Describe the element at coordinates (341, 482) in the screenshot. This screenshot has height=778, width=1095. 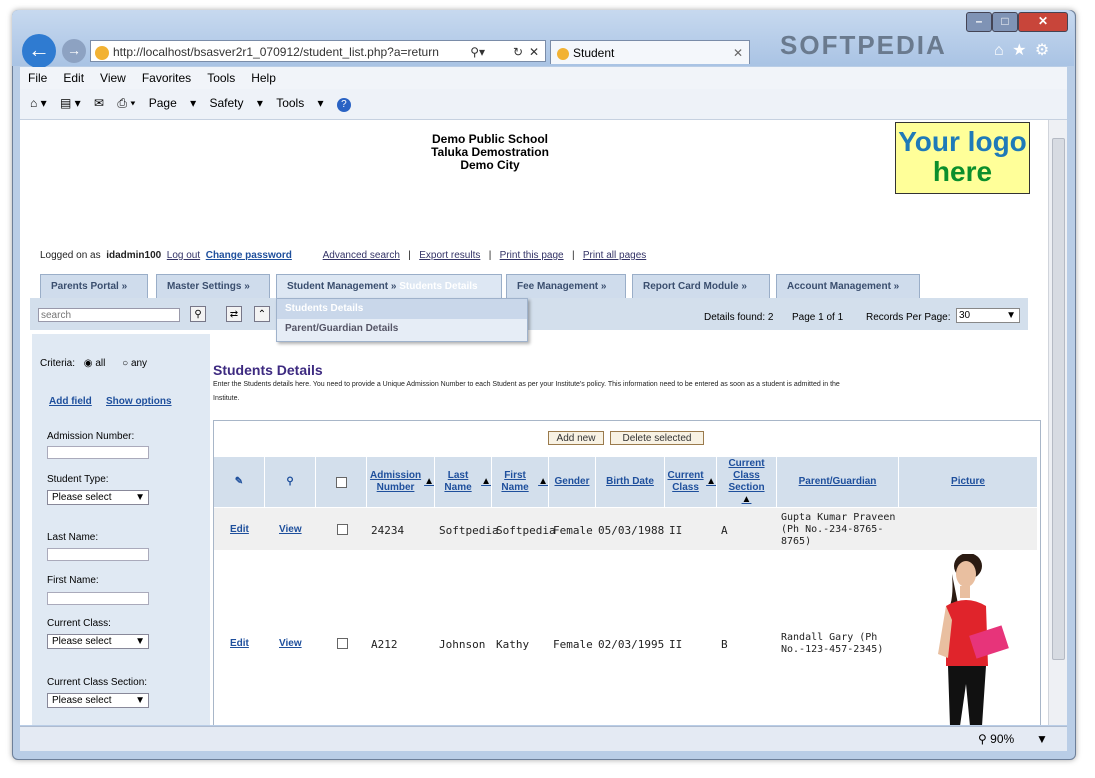
I see `select-all-checkbox` at that location.